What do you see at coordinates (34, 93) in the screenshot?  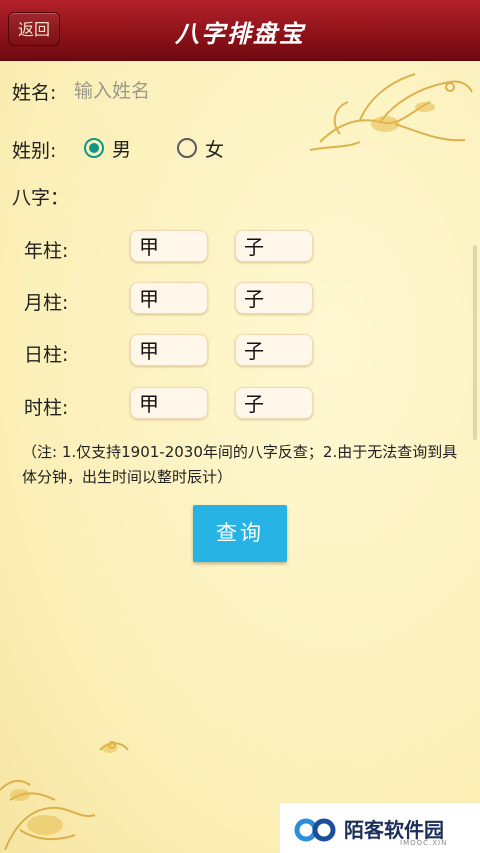 I see `name-label: 姓名:` at bounding box center [34, 93].